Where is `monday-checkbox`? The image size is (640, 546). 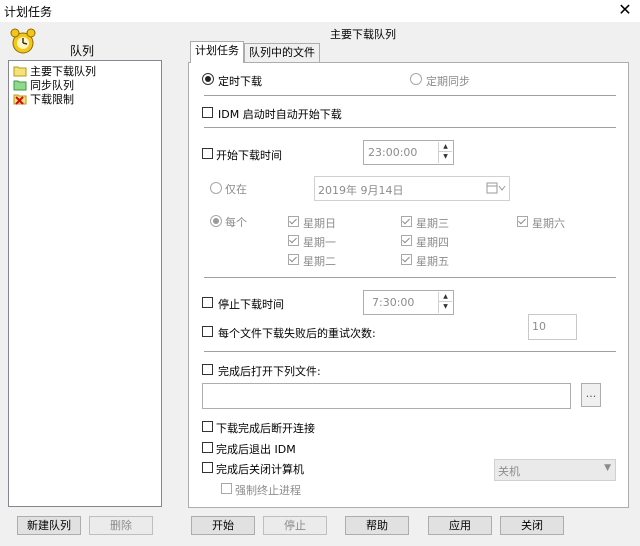 monday-checkbox is located at coordinates (293, 240).